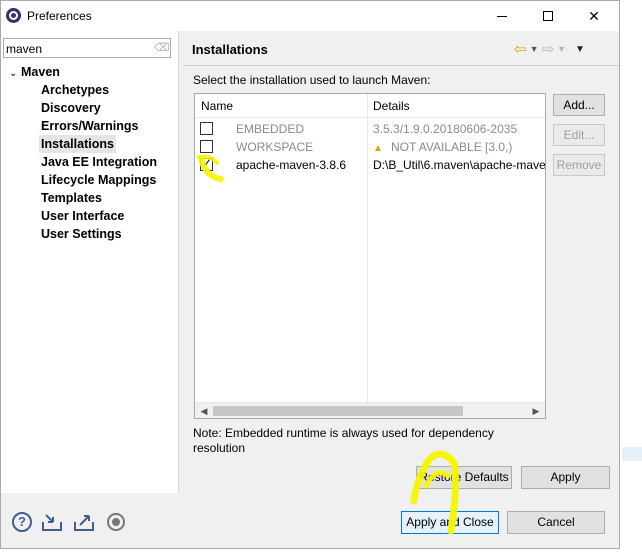  Describe the element at coordinates (59, 16) in the screenshot. I see `window-title: Preferences` at that location.